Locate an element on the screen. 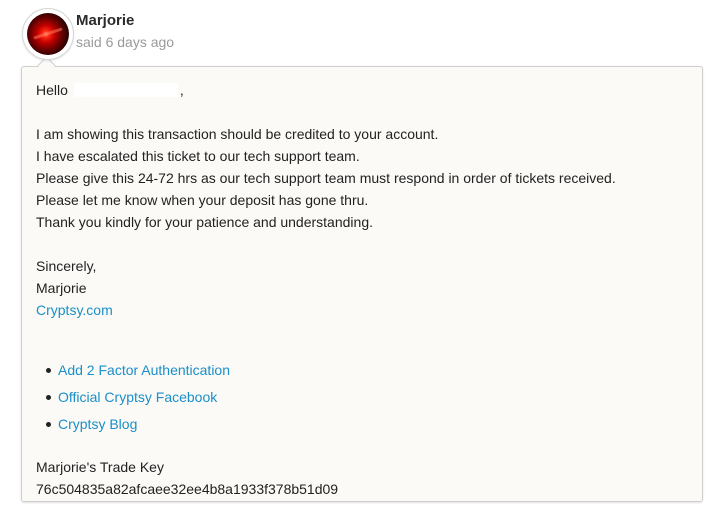  list-item: Add 2 Factor Authentication is located at coordinates (361, 372).